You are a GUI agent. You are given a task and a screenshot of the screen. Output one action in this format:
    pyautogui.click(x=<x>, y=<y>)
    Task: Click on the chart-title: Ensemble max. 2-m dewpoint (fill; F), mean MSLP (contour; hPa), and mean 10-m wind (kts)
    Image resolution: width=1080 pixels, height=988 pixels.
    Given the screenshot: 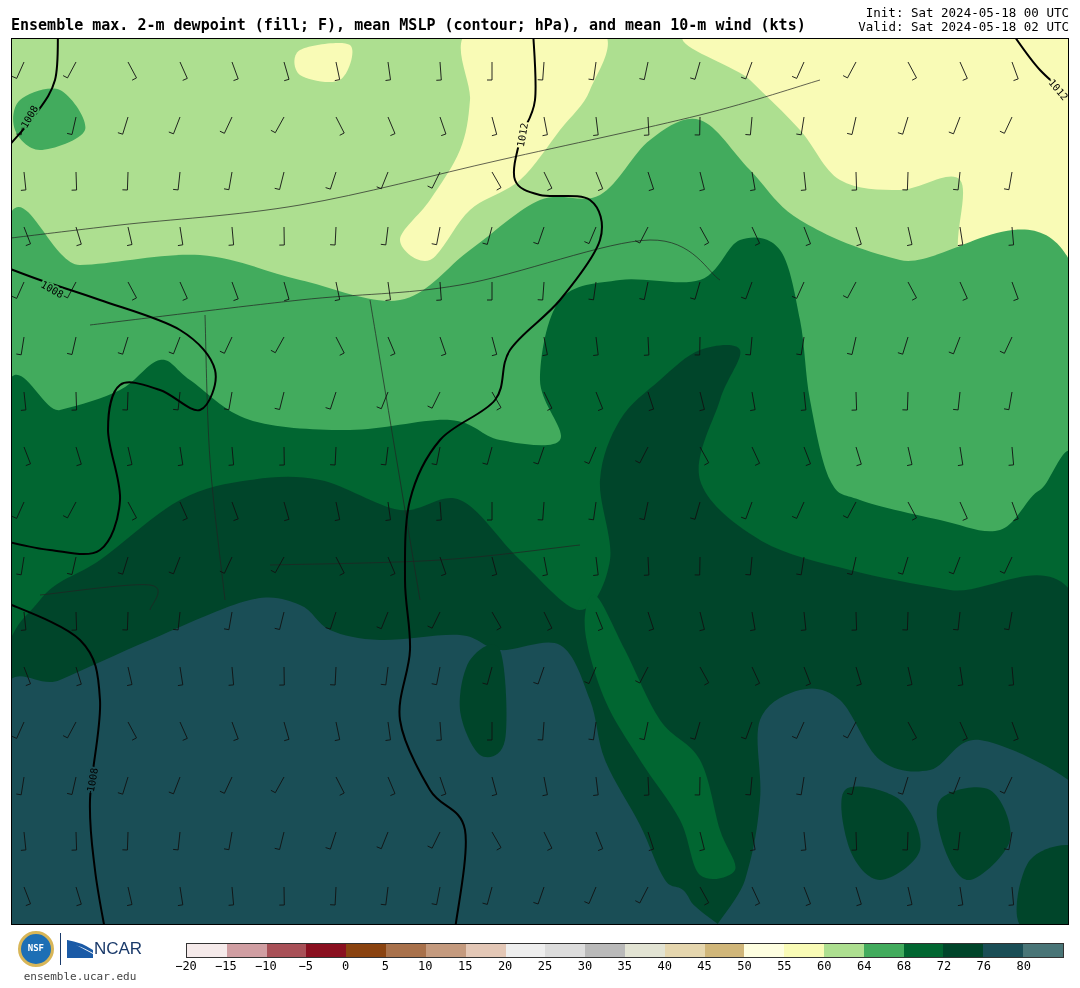 What is the action you would take?
    pyautogui.click(x=408, y=25)
    